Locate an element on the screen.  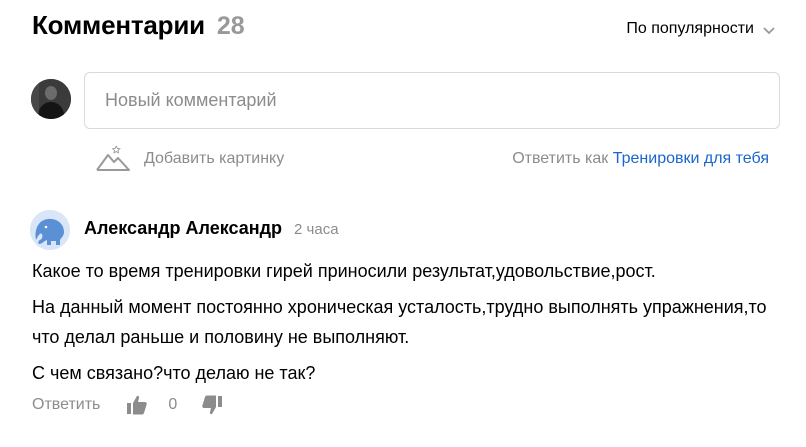
comment-meta: Александр Александр 2 часа is located at coordinates (211, 228).